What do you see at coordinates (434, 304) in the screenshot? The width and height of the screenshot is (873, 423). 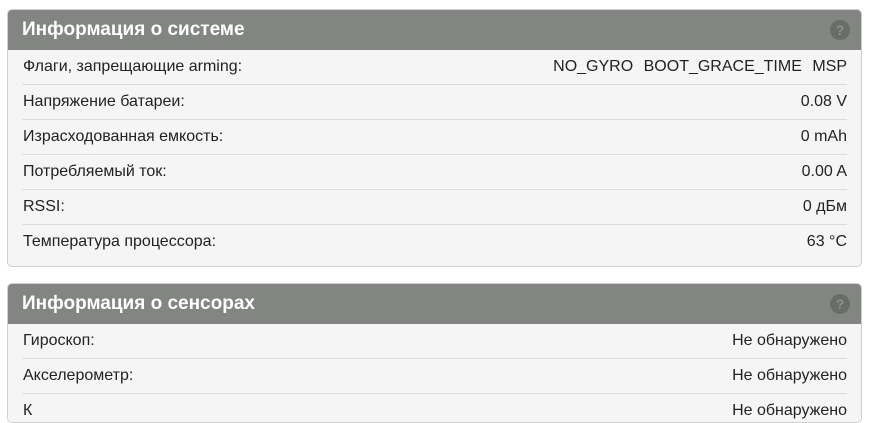 I see `sensor-info-header: Информация о сенсорах ?` at bounding box center [434, 304].